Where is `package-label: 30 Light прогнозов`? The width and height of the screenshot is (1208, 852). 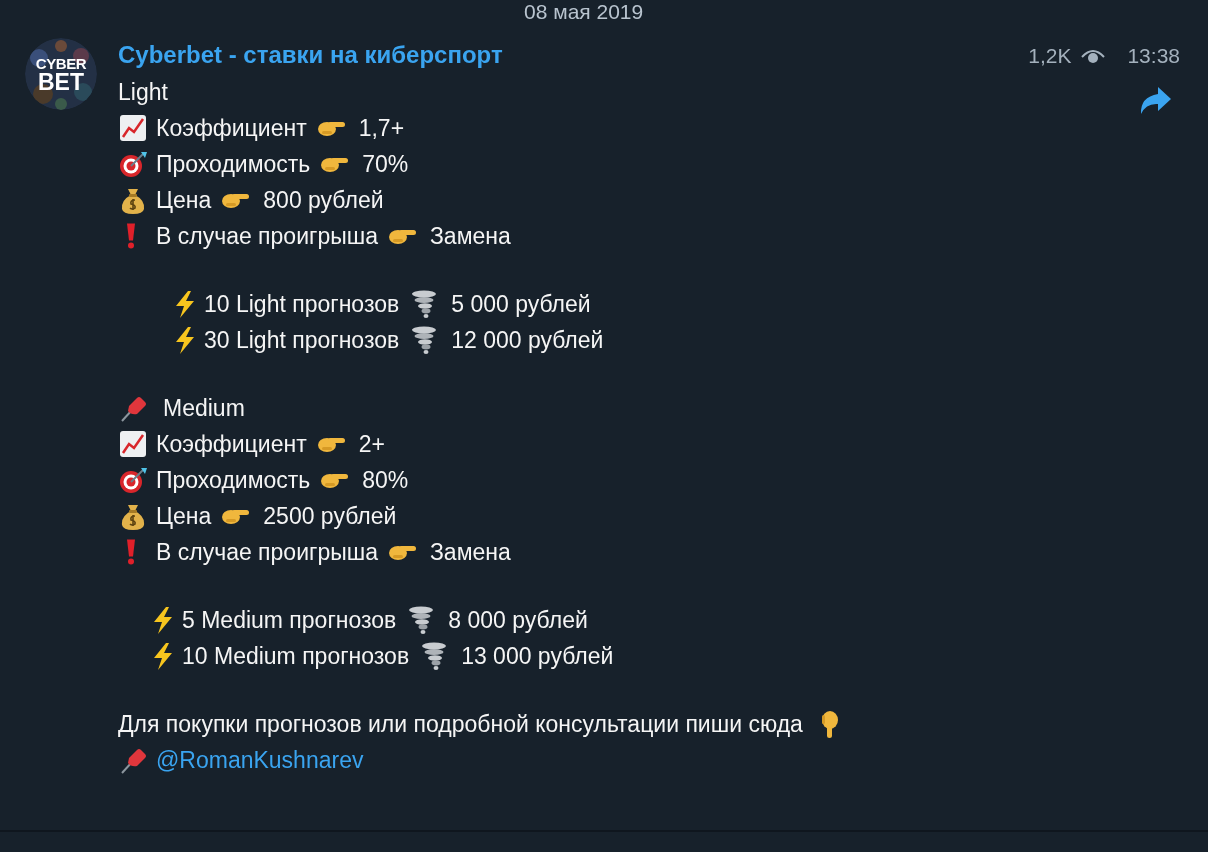
package-label: 30 Light прогнозов is located at coordinates (302, 340).